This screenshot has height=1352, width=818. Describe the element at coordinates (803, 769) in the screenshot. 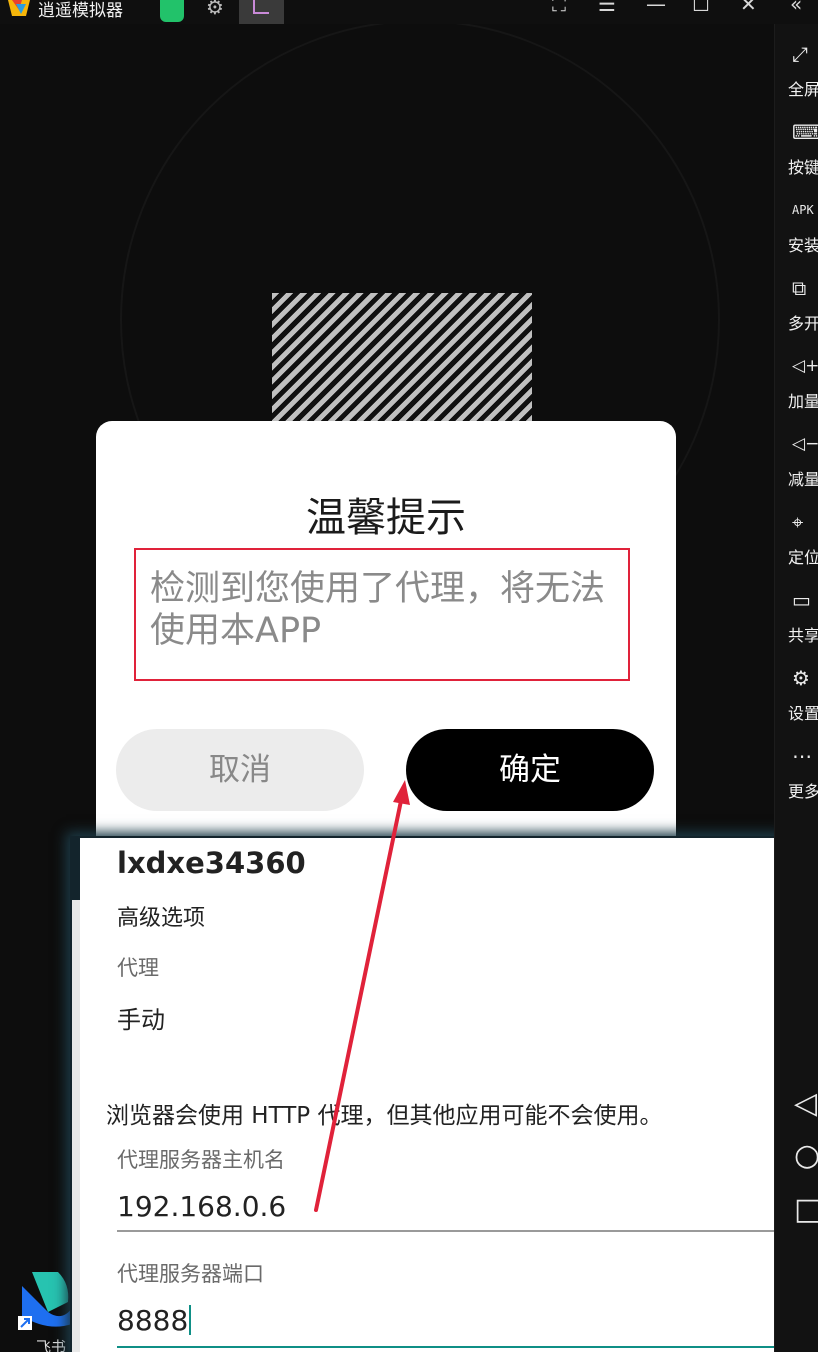

I see `toolbar-more: ⋯ 更多` at that location.